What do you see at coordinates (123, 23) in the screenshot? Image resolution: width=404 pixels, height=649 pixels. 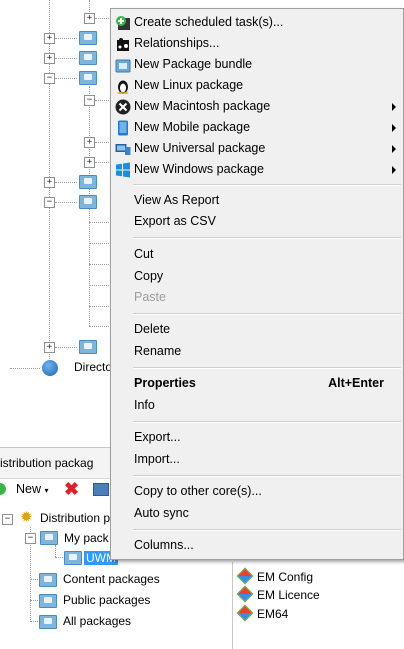 I see `scheduled-task-icon` at bounding box center [123, 23].